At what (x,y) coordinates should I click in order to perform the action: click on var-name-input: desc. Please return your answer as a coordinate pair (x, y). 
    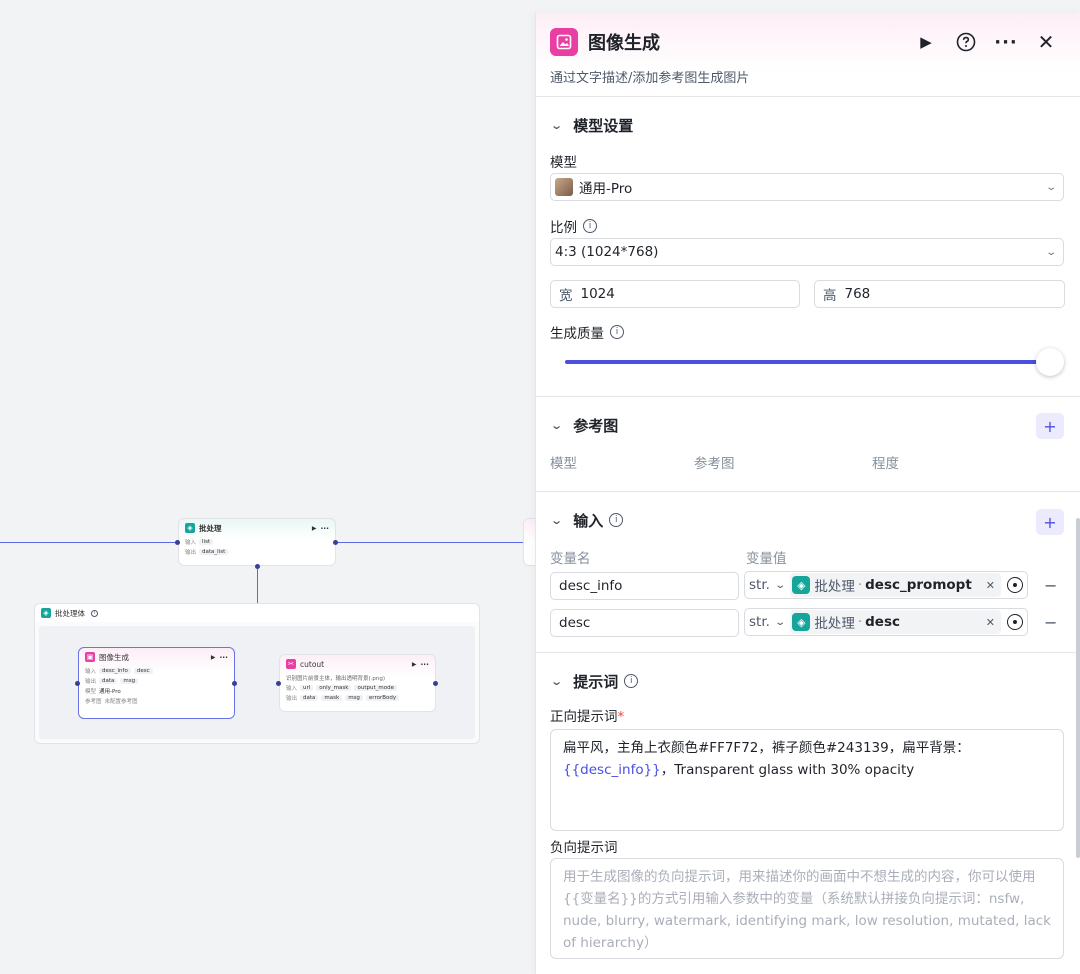
    Looking at the image, I should click on (644, 623).